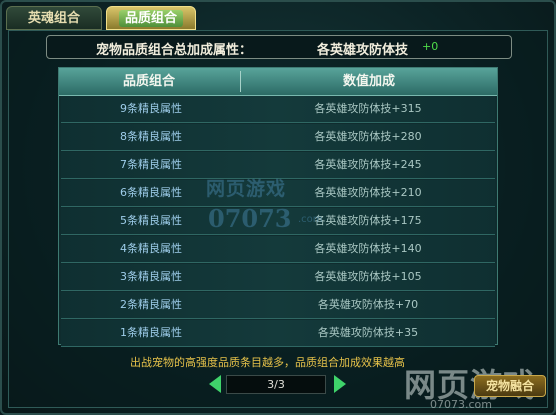 This screenshot has width=556, height=415. What do you see at coordinates (368, 164) in the screenshot?
I see `row-bonus: 各英雄攻防体技+245` at bounding box center [368, 164].